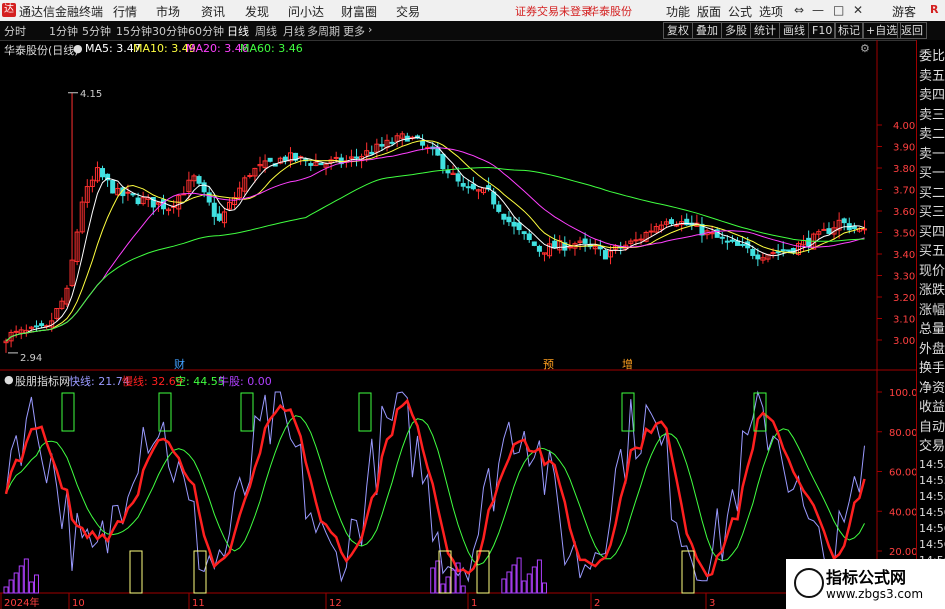  Describe the element at coordinates (370, 29) in the screenshot. I see `chevron-right-icon: ›` at that location.